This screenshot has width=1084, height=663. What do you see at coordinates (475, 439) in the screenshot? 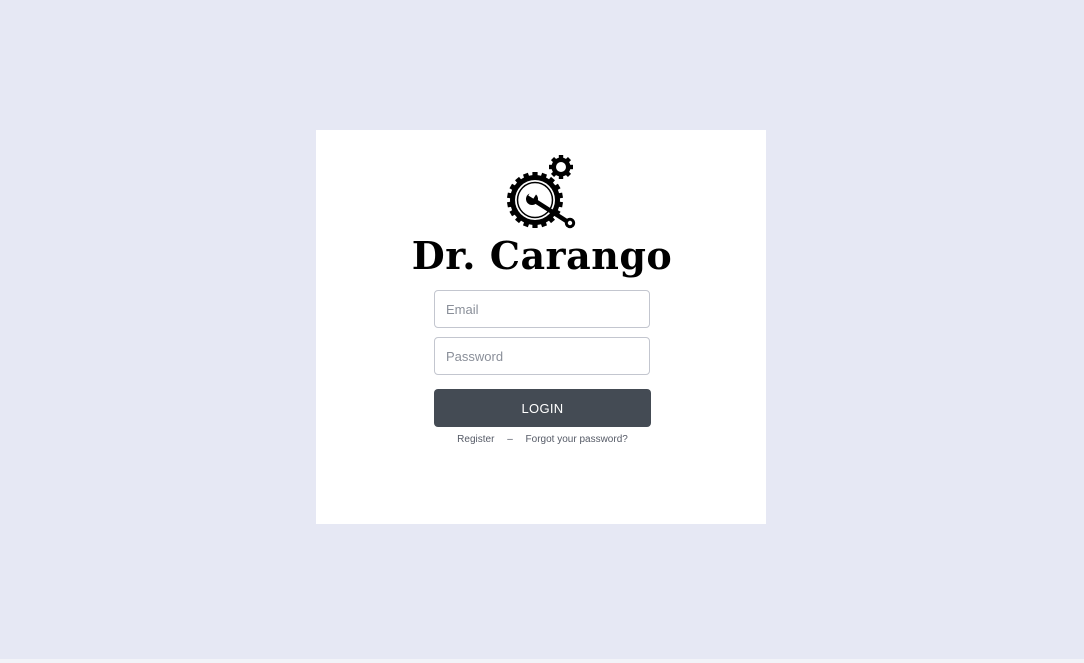
I see `register-link: Register` at bounding box center [475, 439].